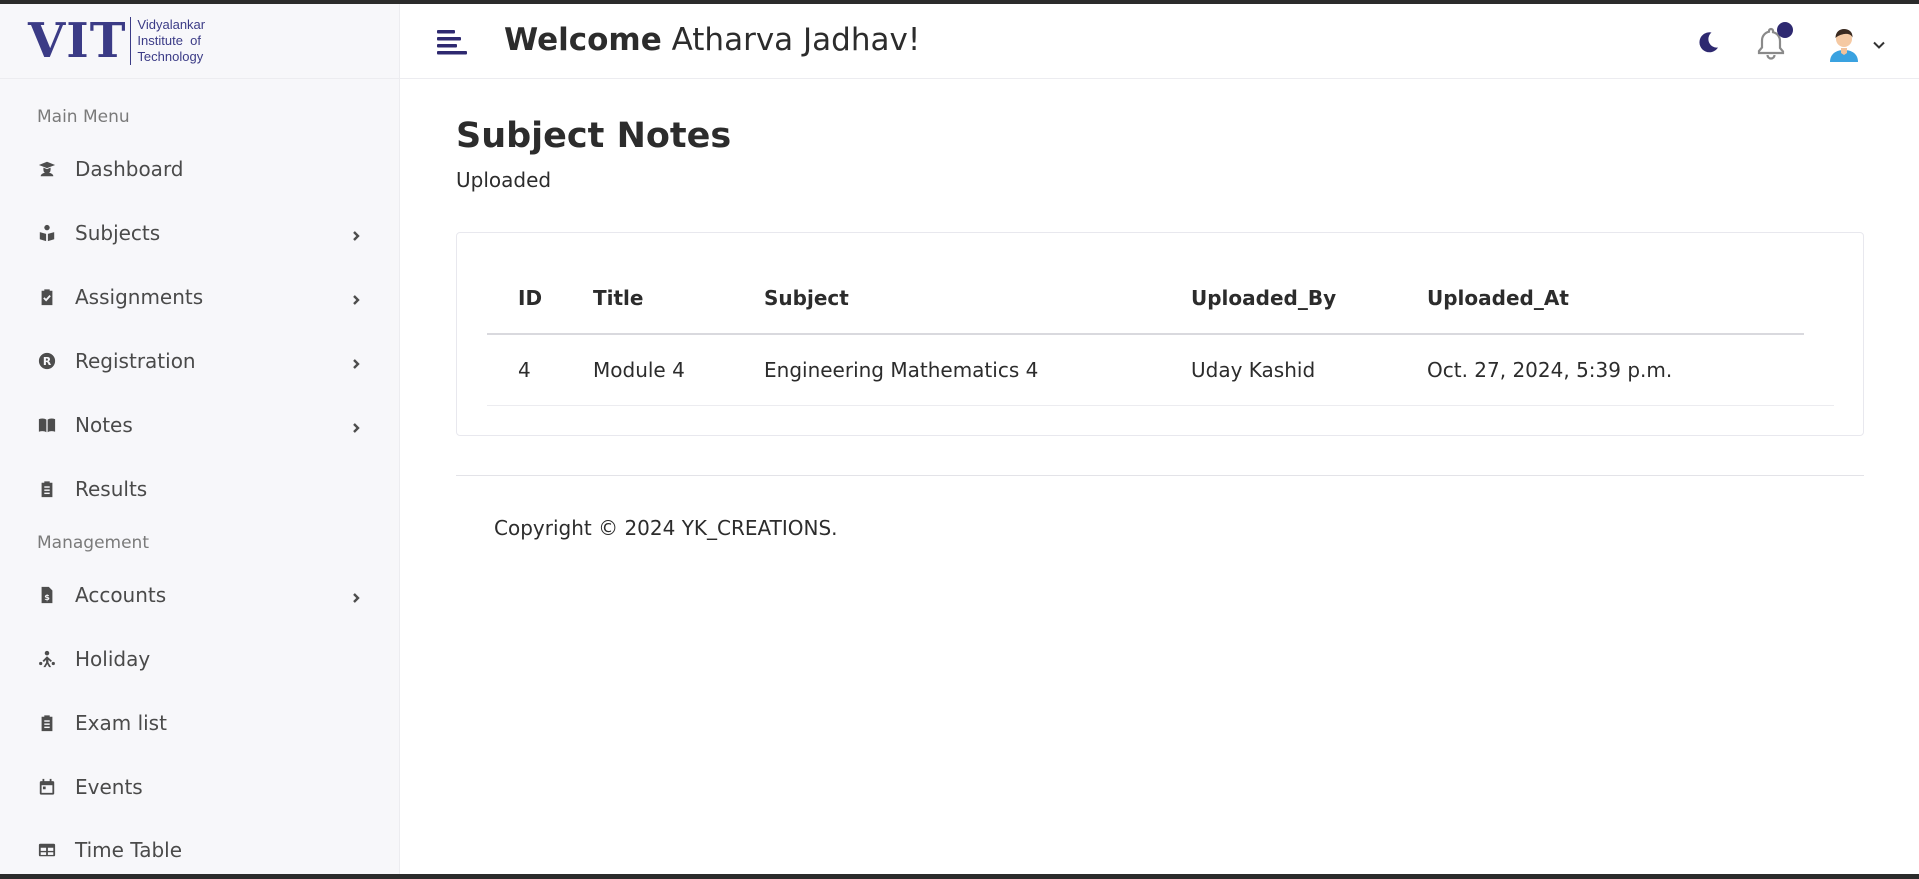 This screenshot has width=1919, height=879. What do you see at coordinates (109, 787) in the screenshot?
I see `sidebar-item-label: Events` at bounding box center [109, 787].